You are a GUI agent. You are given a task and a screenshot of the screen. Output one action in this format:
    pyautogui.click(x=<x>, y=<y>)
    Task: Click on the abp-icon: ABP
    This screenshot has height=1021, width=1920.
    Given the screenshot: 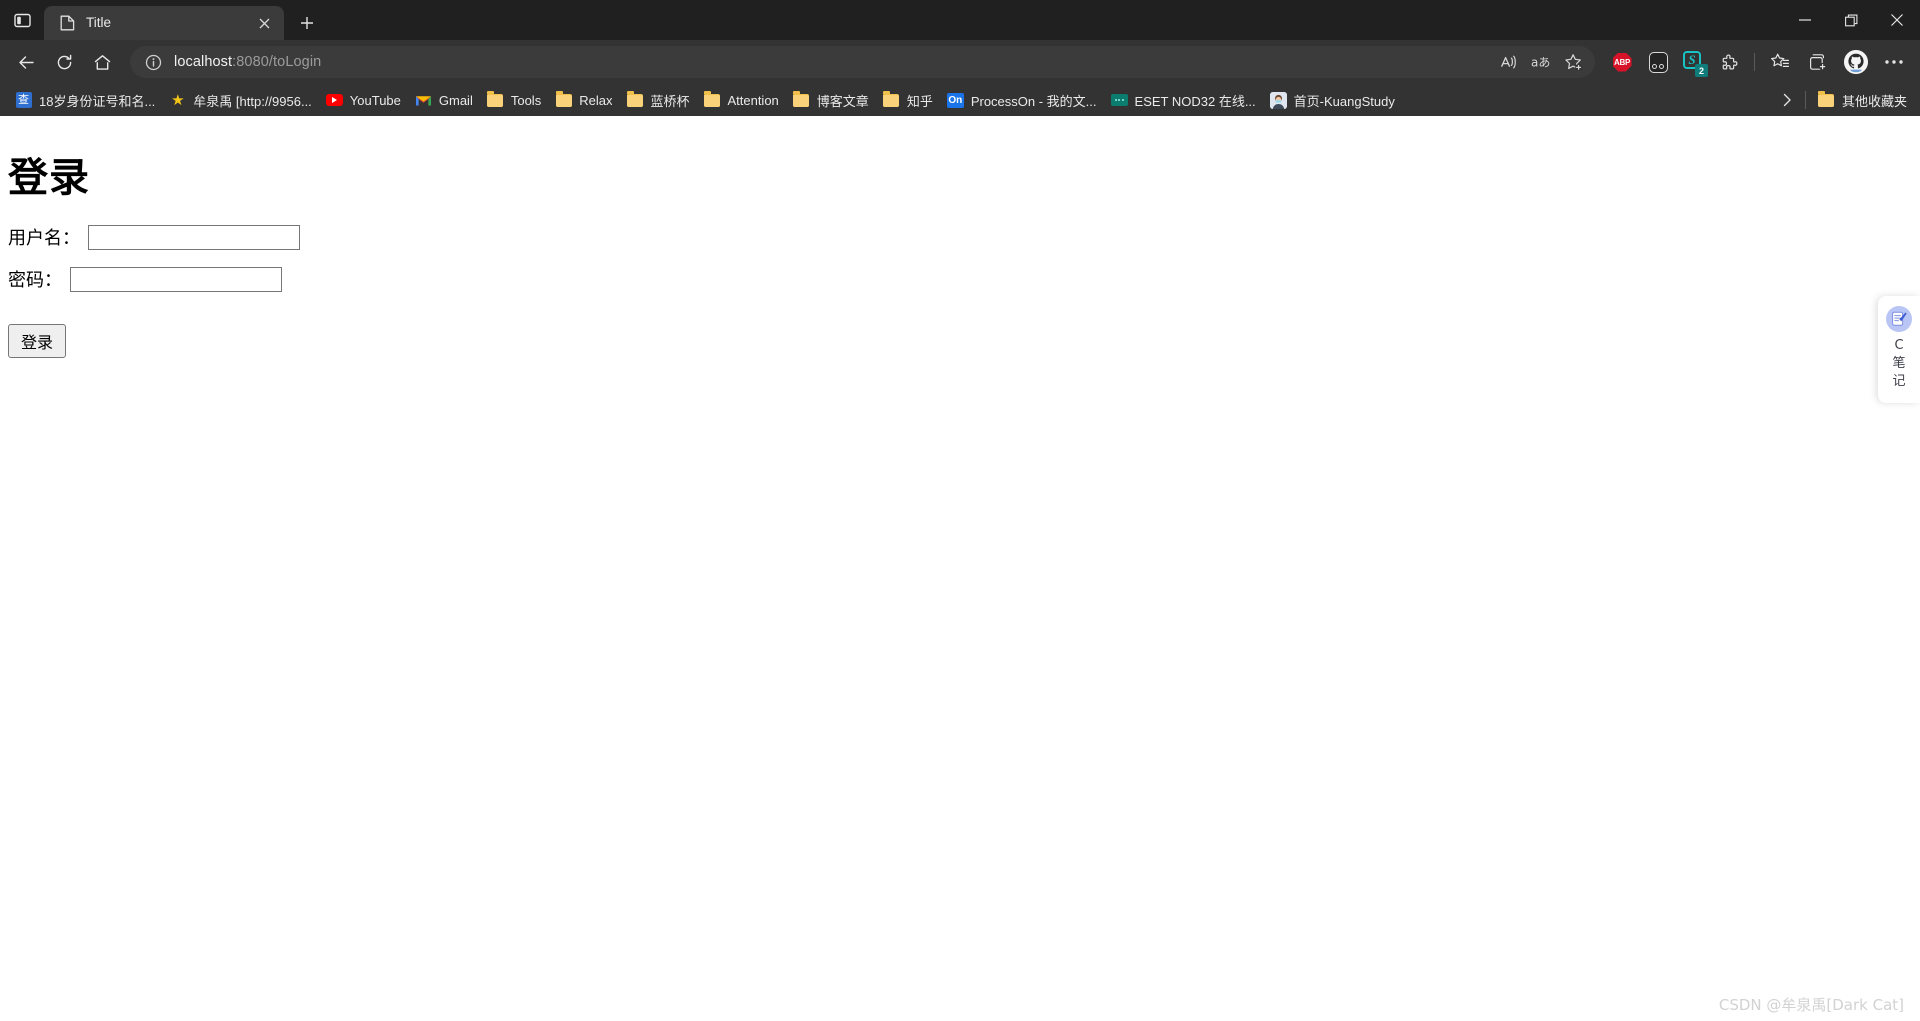 What is the action you would take?
    pyautogui.click(x=1622, y=62)
    